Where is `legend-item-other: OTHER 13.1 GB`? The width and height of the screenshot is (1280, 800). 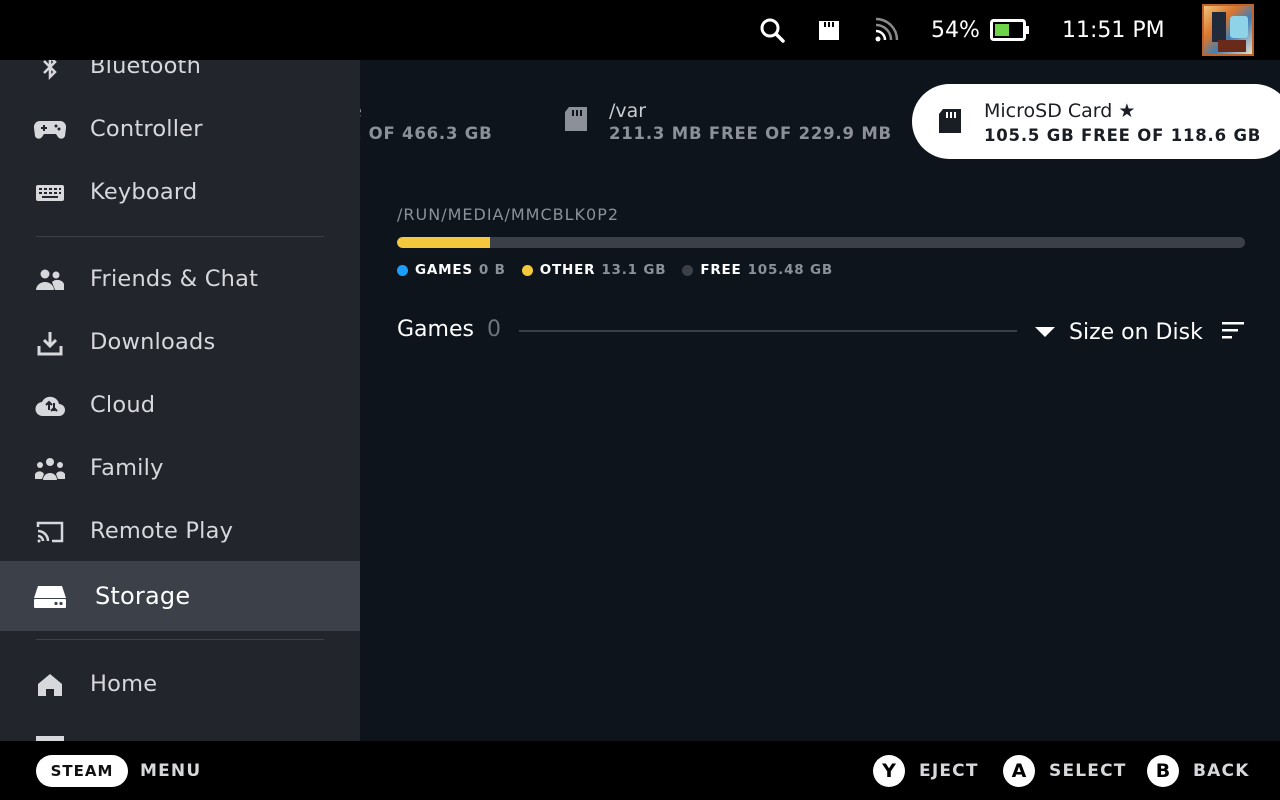
legend-item-other: OTHER 13.1 GB is located at coordinates (594, 270).